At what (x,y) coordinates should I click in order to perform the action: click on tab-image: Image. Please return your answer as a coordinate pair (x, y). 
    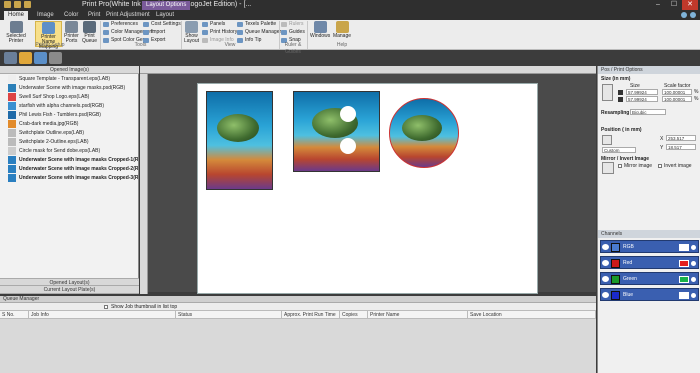
    Looking at the image, I should click on (45, 15).